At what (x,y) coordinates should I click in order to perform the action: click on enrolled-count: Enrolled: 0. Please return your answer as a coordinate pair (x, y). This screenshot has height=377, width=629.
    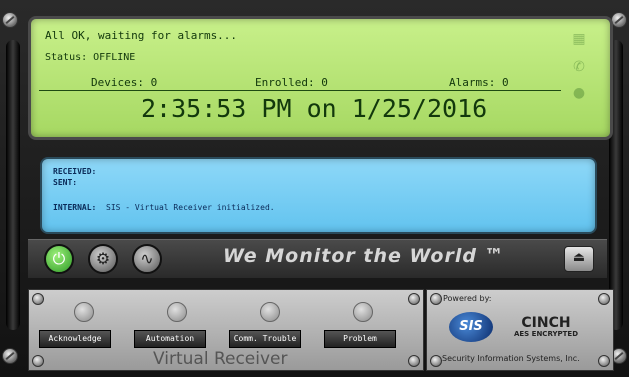
    Looking at the image, I should click on (291, 82).